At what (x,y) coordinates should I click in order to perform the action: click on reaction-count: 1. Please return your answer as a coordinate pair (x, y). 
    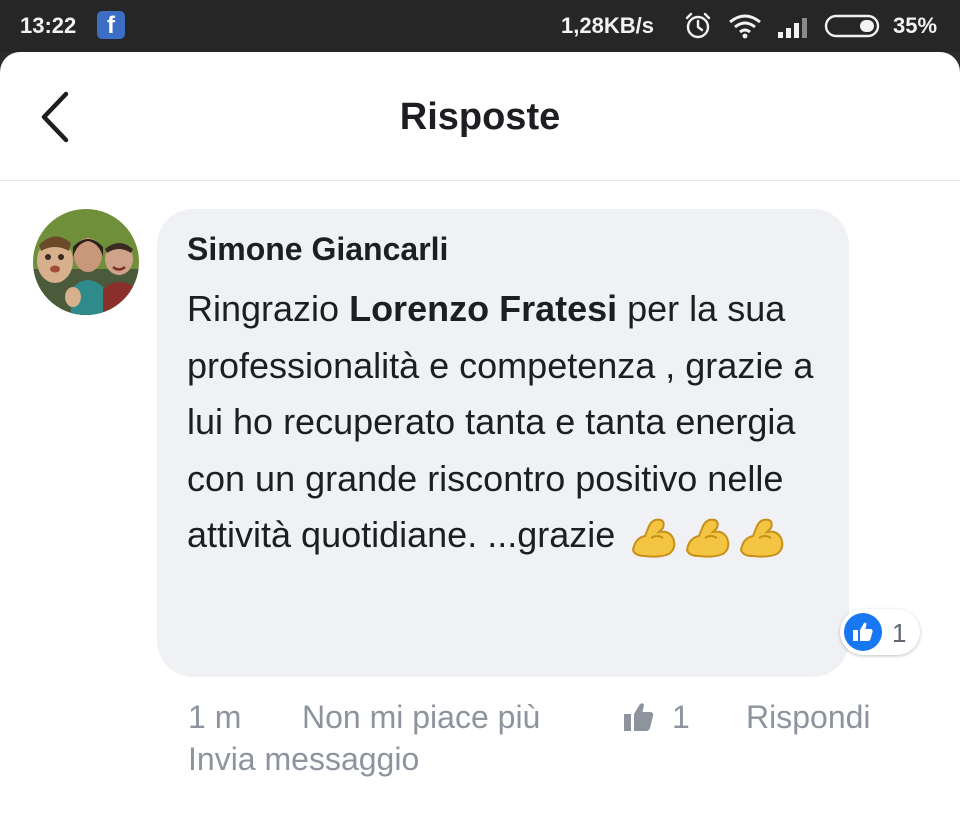
    Looking at the image, I should click on (899, 633).